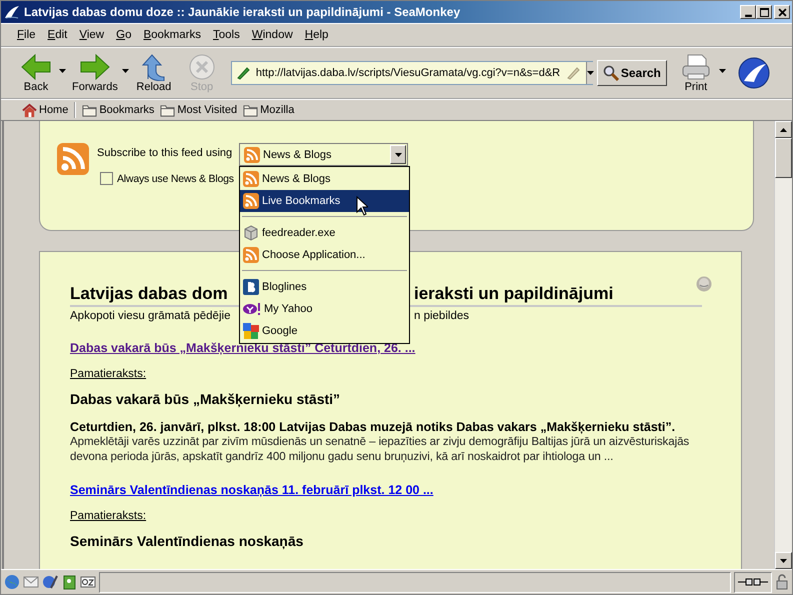 The image size is (793, 595). I want to click on entry-title: Dabas vakarā būs „Makšķernieku stāsti”, so click(206, 399).